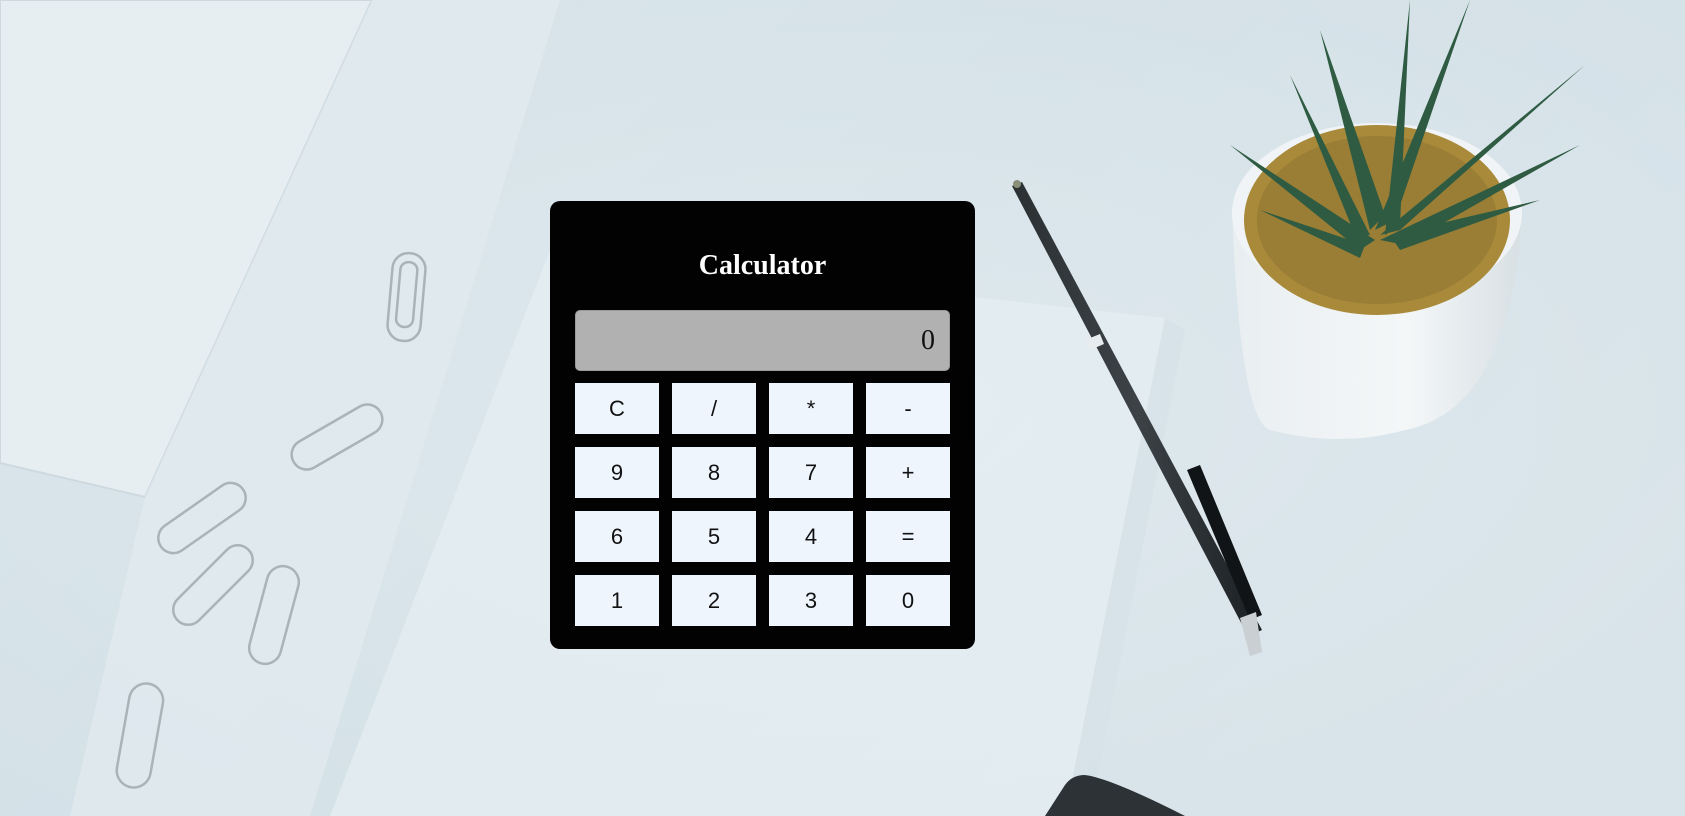 This screenshot has height=816, width=1685. Describe the element at coordinates (714, 472) in the screenshot. I see `digit-8-button: 8` at that location.